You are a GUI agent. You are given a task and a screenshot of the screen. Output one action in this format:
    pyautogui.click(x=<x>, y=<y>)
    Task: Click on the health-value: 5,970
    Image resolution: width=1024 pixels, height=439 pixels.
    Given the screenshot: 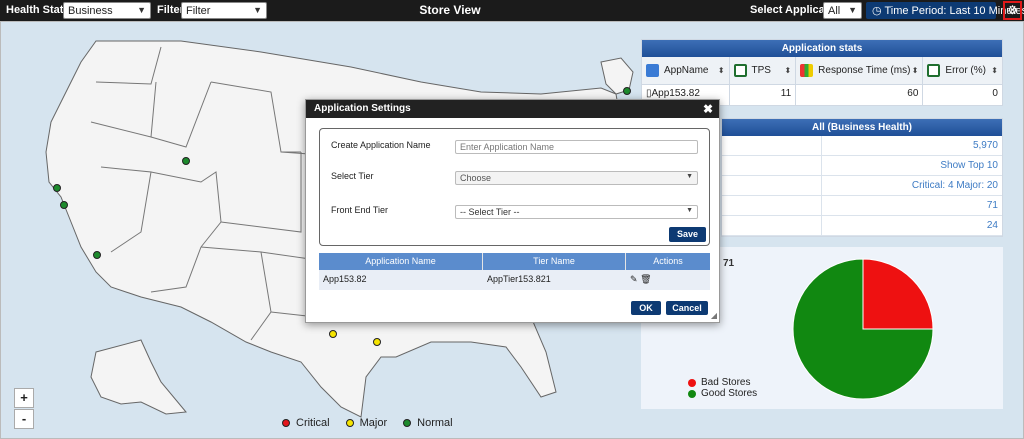 What is the action you would take?
    pyautogui.click(x=912, y=145)
    